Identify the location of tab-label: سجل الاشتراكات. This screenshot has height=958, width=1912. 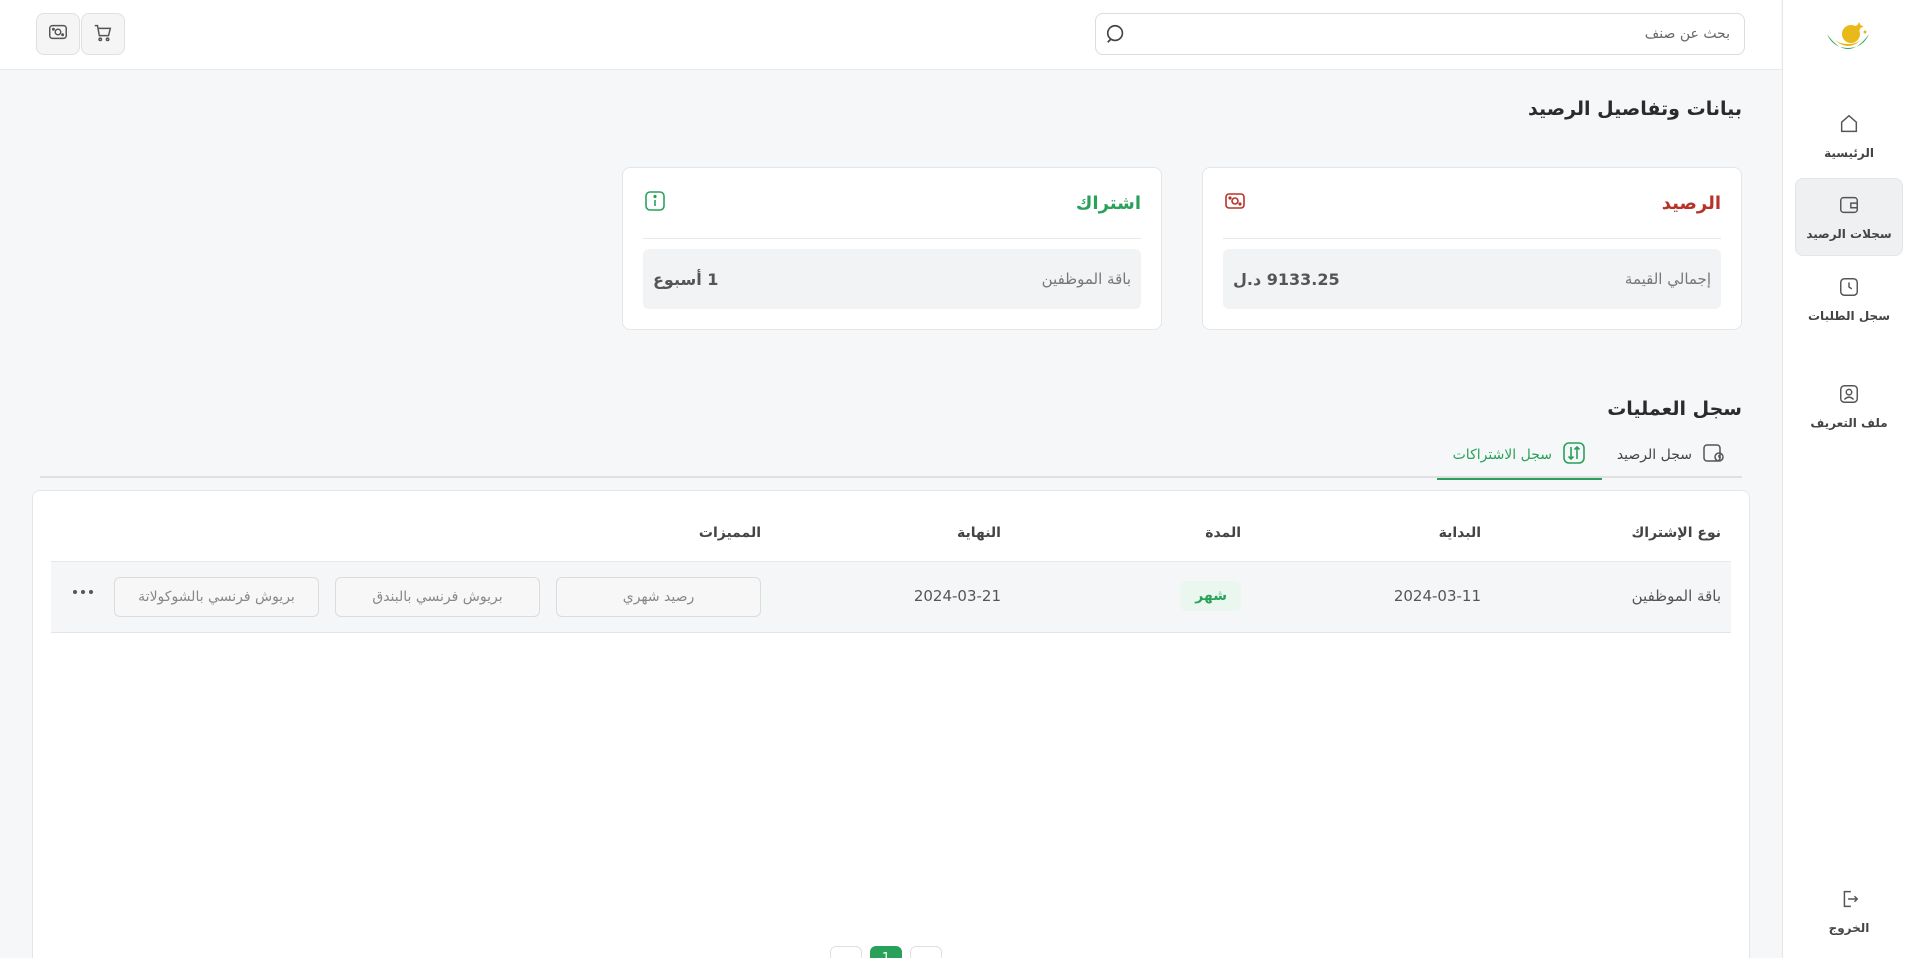
(1502, 455).